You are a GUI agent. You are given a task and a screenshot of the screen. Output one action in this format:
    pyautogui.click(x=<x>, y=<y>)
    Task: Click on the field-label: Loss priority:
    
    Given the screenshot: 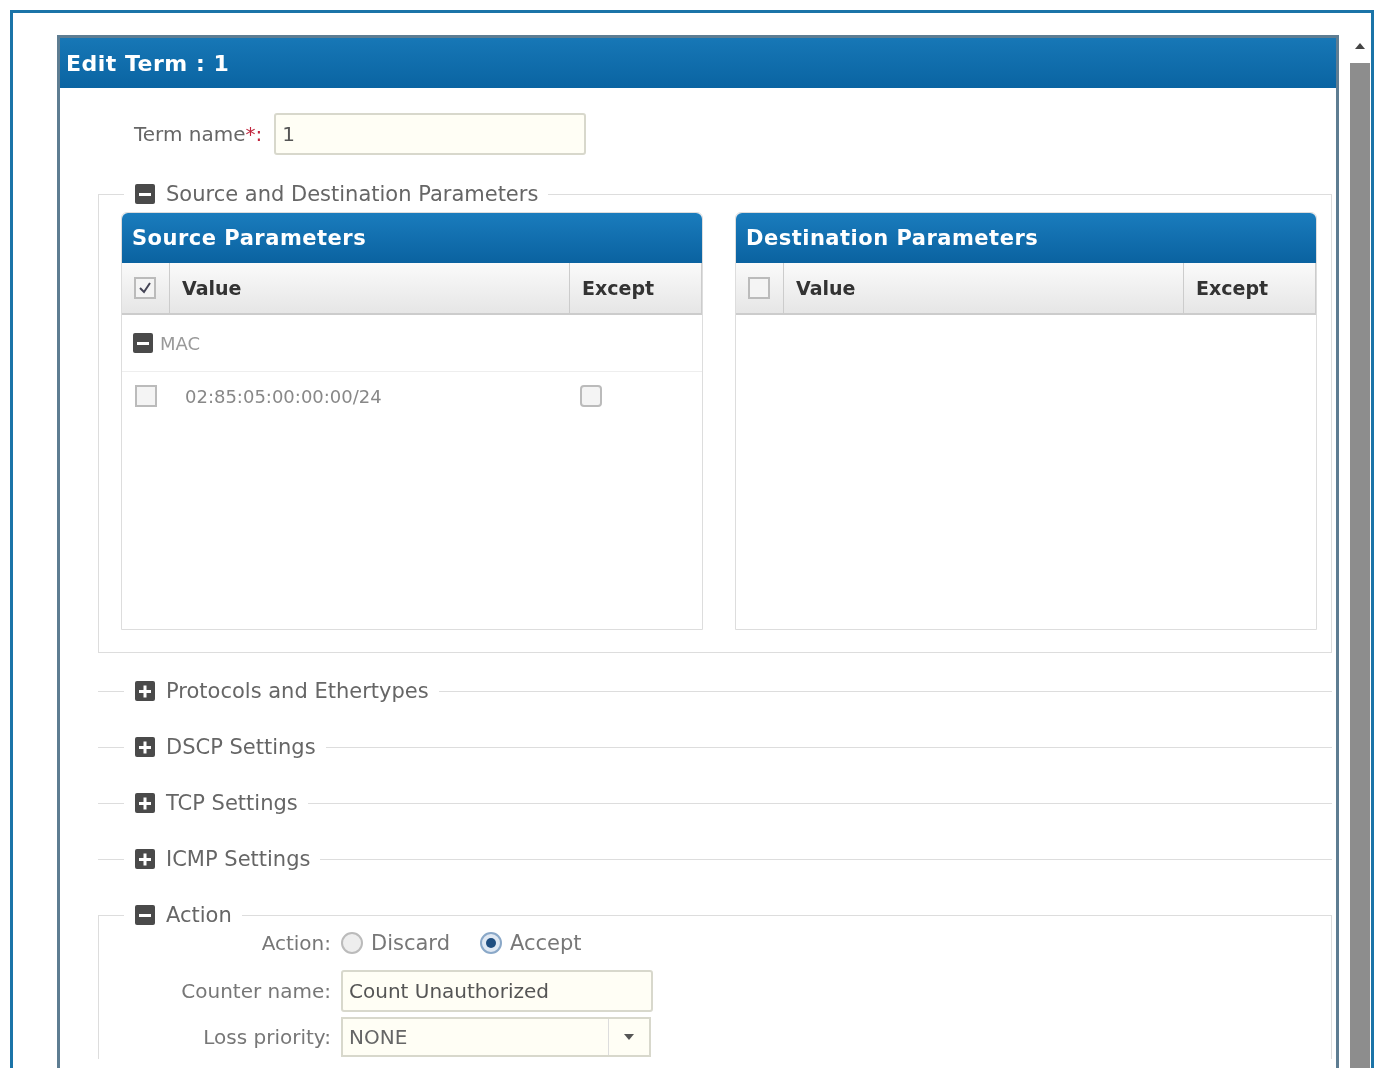 What is the action you would take?
    pyautogui.click(x=266, y=1037)
    